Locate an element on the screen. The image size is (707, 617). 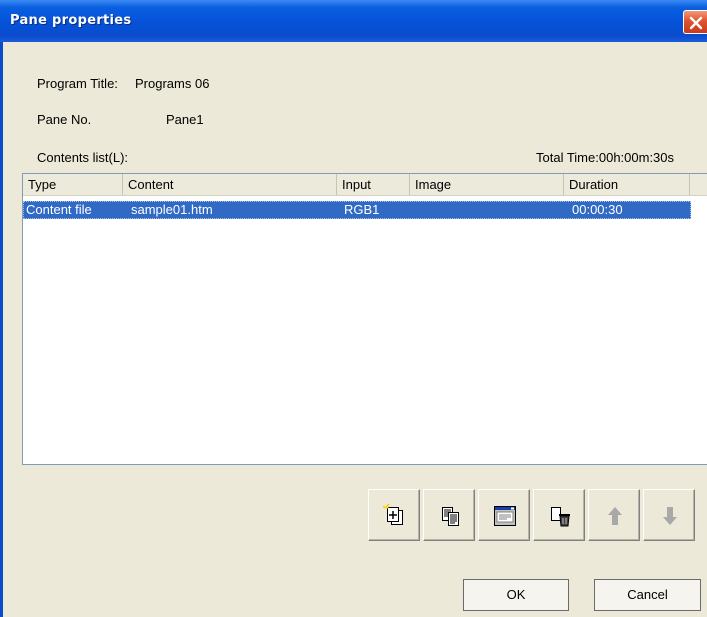
column-header-input: Input is located at coordinates (373, 184).